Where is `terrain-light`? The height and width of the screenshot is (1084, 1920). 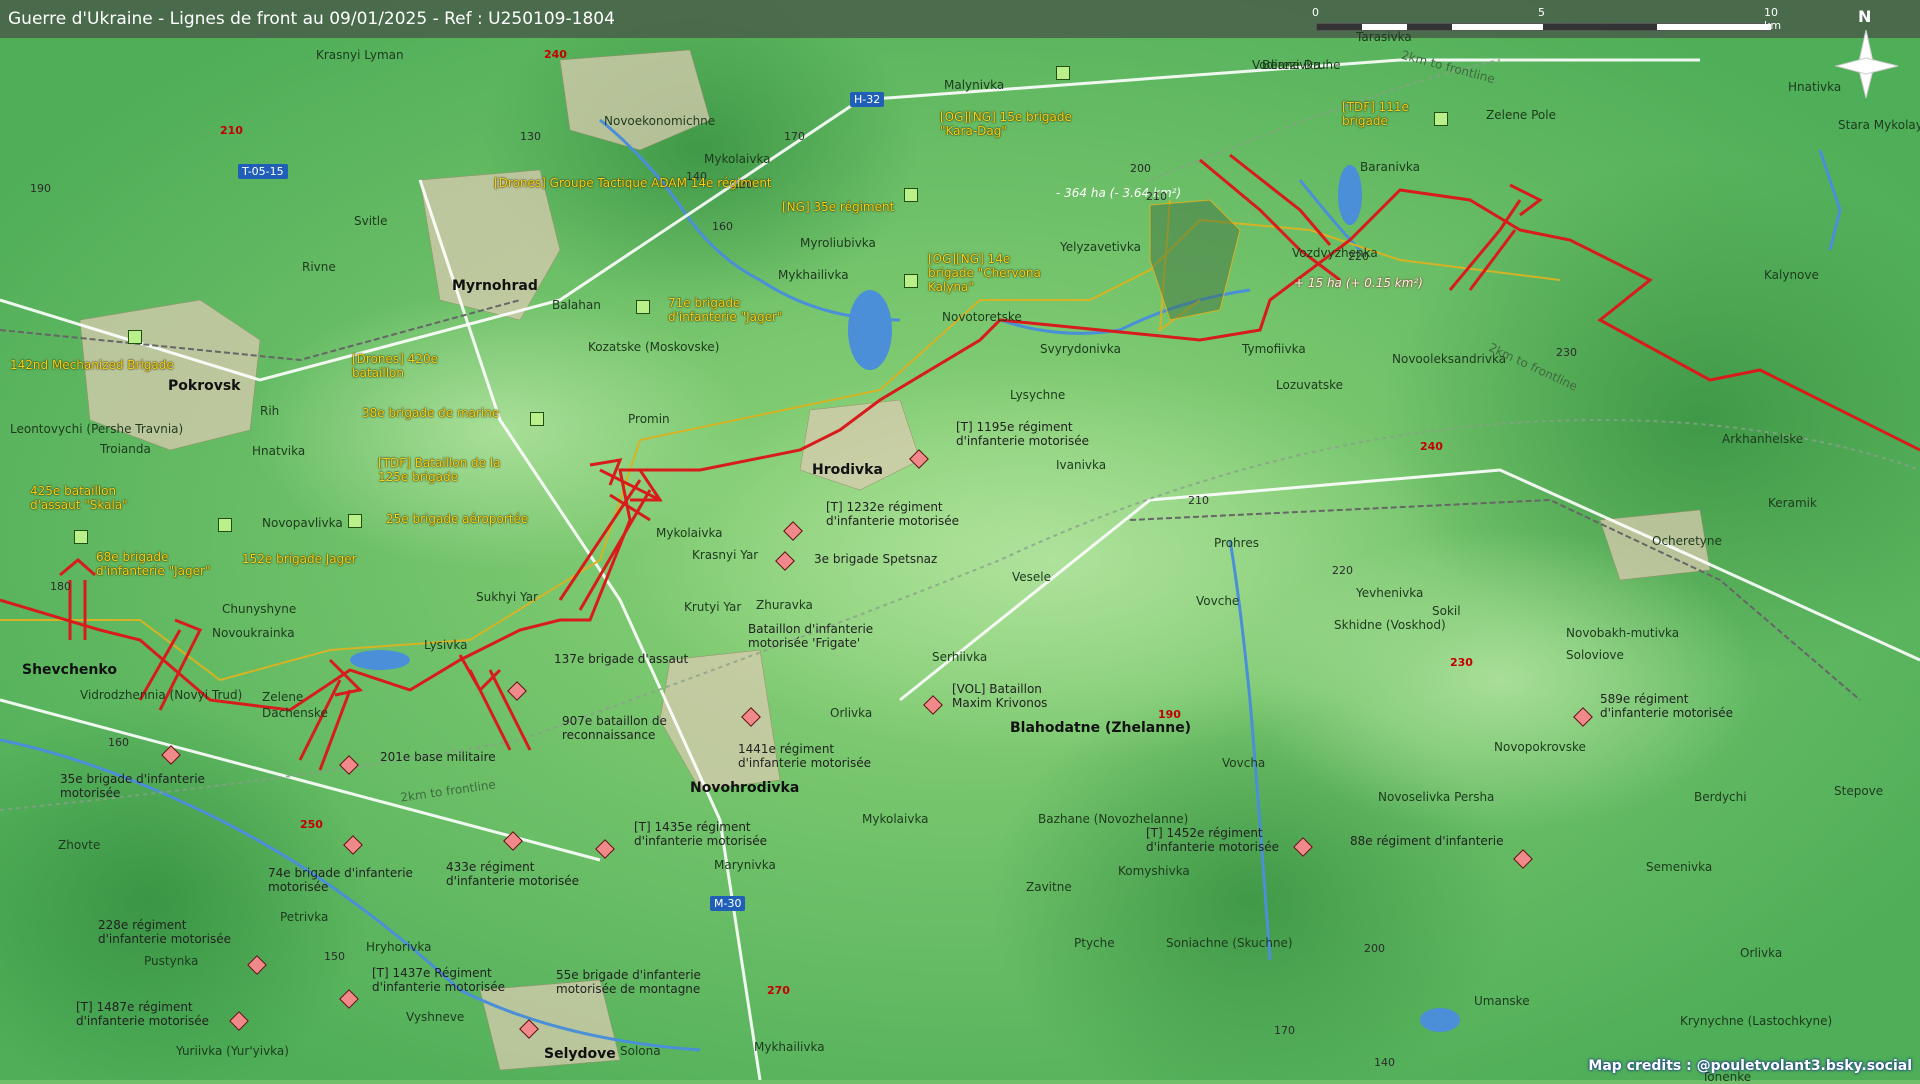 terrain-light is located at coordinates (1500, 680).